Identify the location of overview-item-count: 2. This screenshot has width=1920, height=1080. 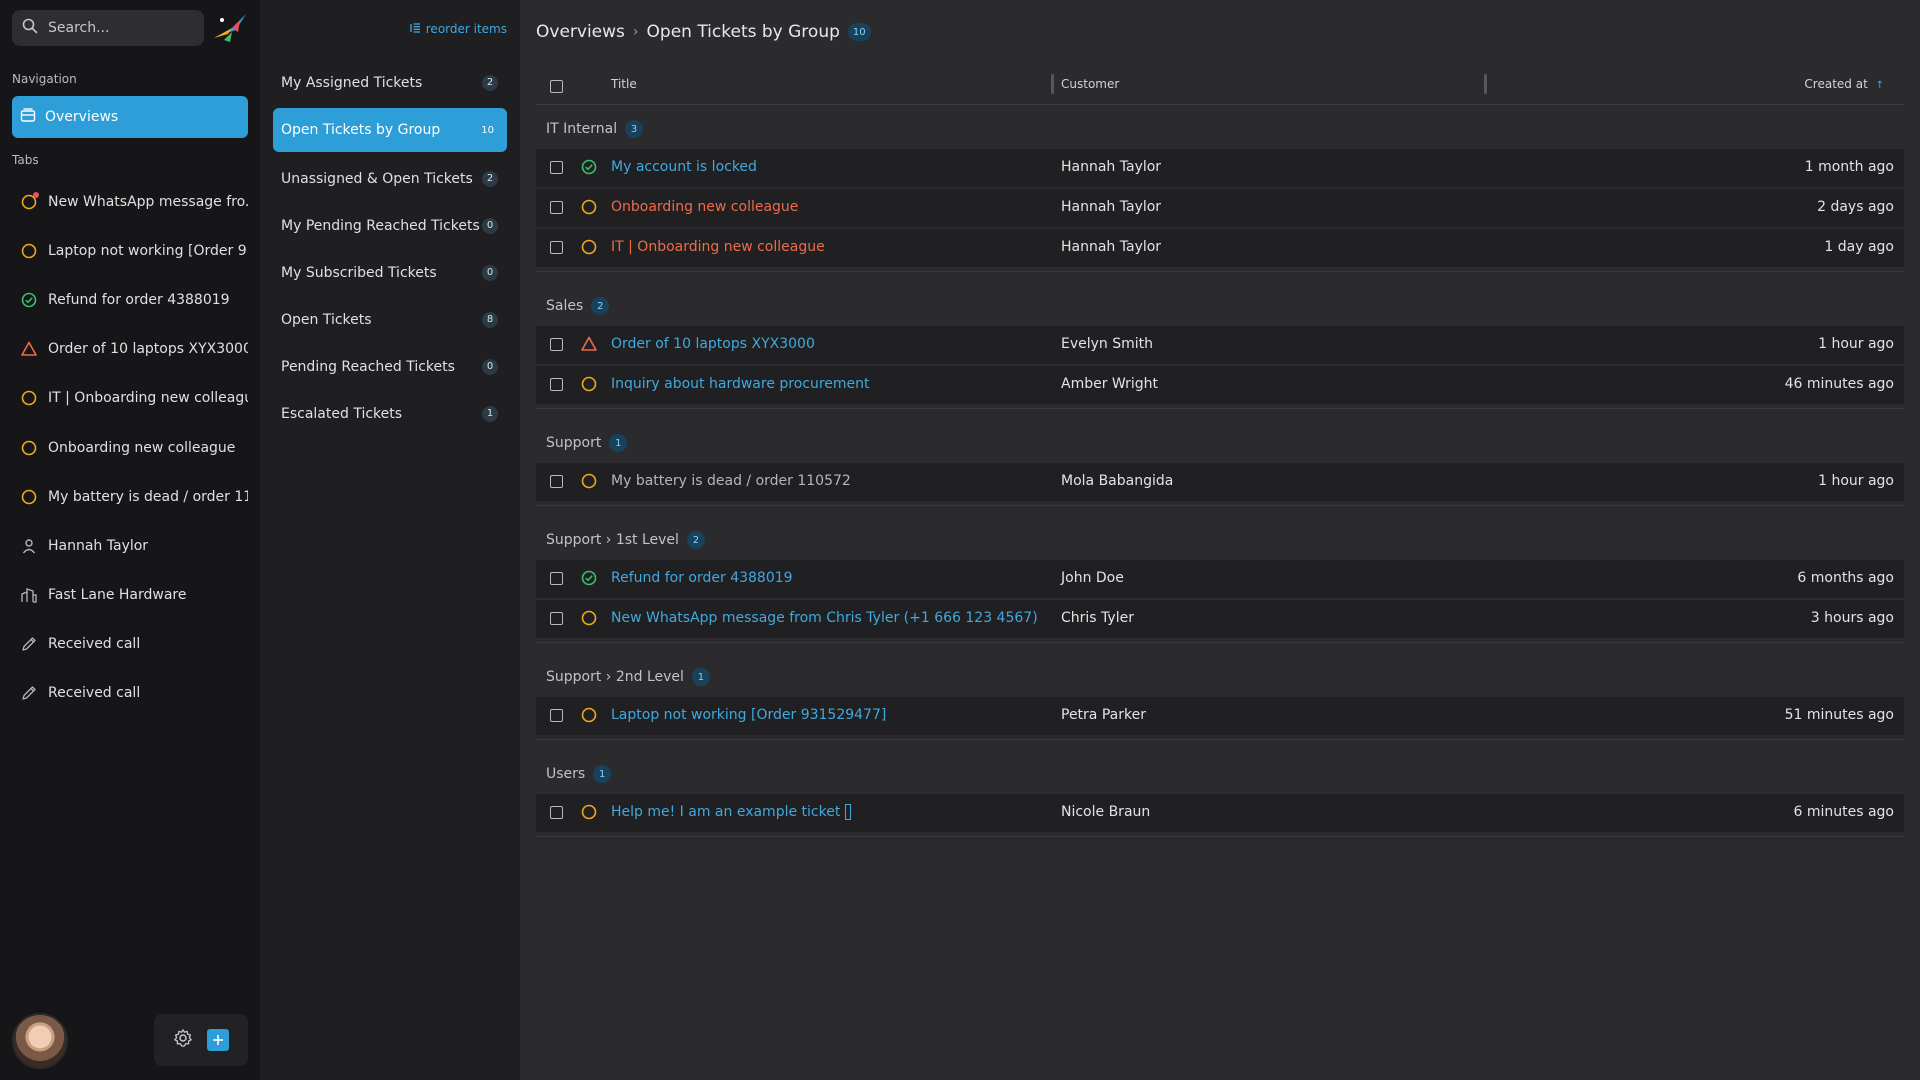
(490, 82).